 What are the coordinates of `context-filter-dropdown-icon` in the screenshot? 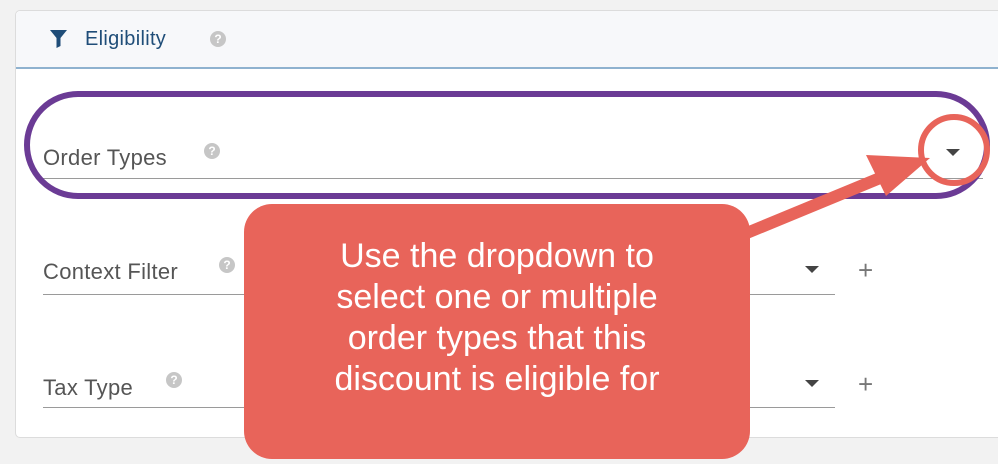 It's located at (812, 269).